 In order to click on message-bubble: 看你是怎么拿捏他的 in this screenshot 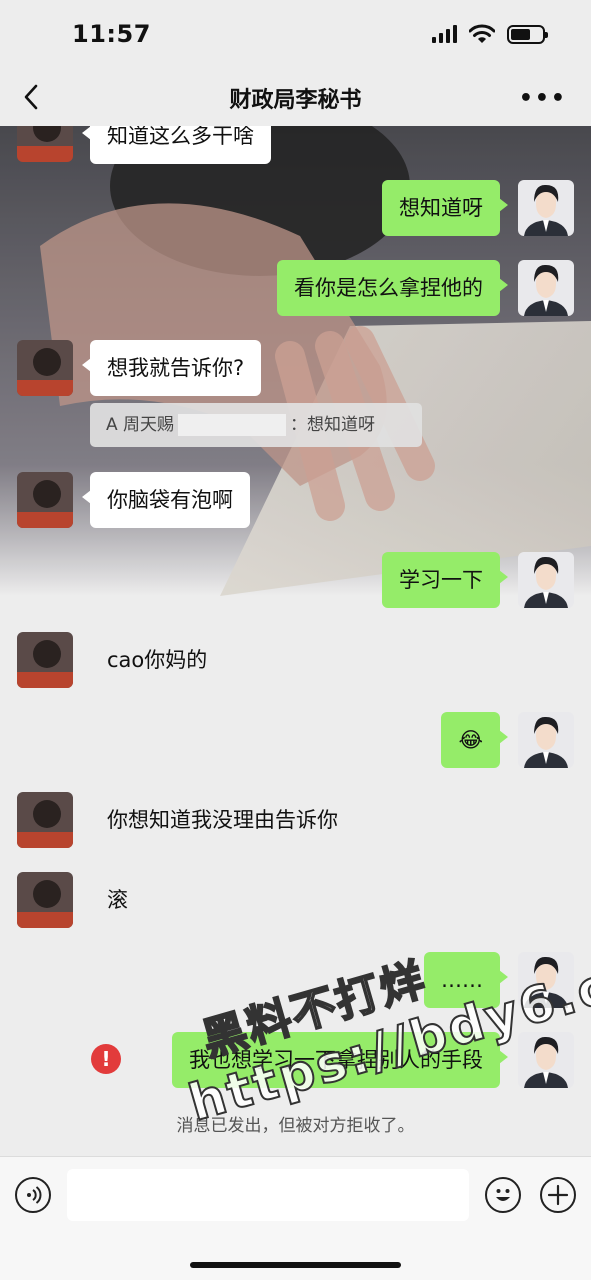, I will do `click(392, 288)`.